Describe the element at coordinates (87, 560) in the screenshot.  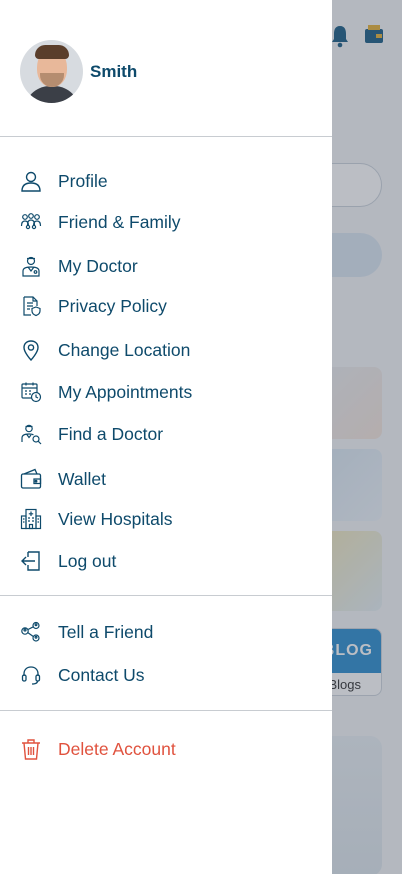
I see `menu-item-label: Log out` at that location.